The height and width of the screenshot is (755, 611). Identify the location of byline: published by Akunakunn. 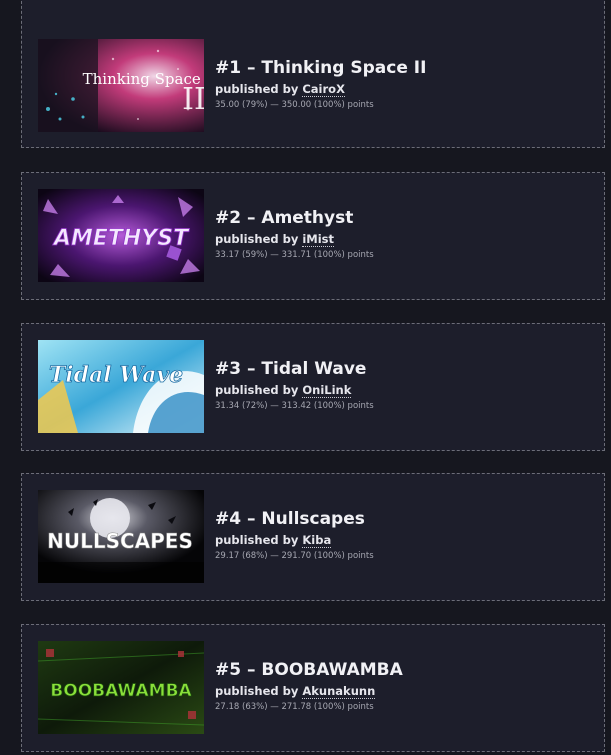
(405, 691).